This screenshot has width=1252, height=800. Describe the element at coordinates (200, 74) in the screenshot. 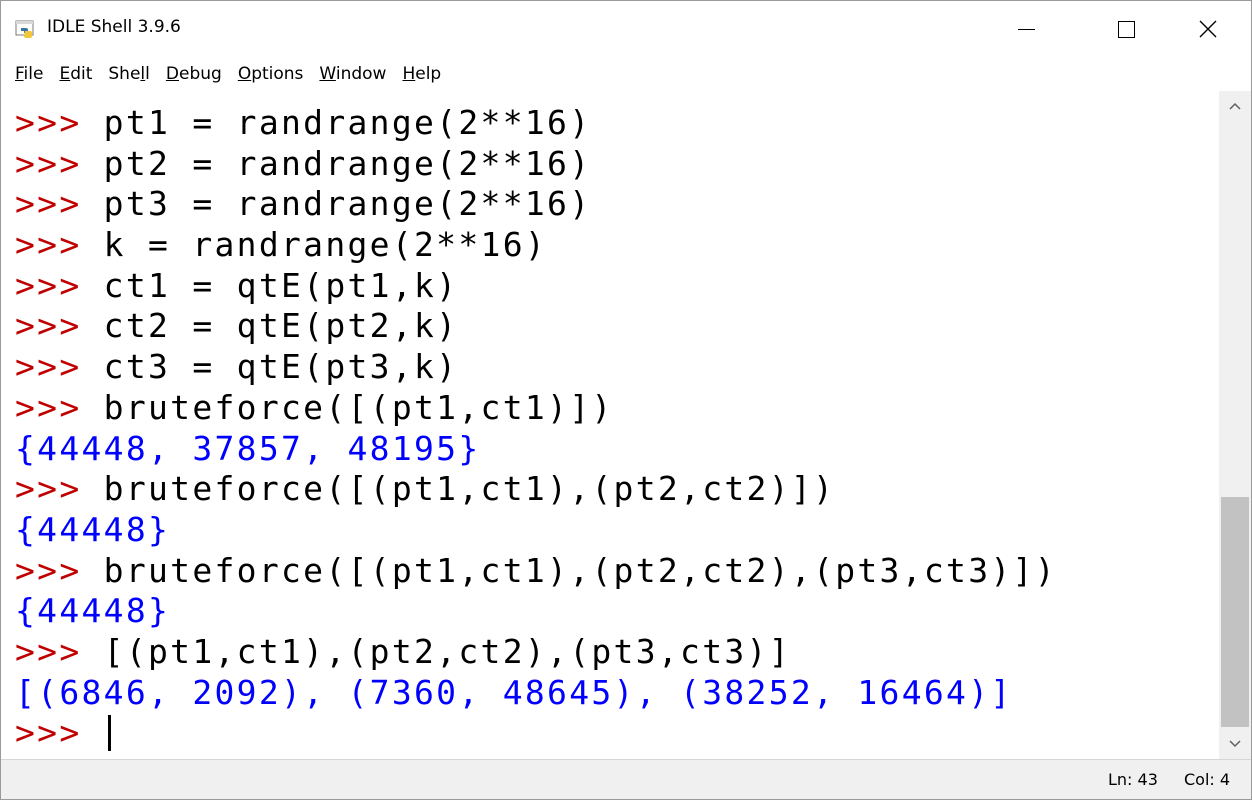

I see `menu-debug-label: ebug` at that location.